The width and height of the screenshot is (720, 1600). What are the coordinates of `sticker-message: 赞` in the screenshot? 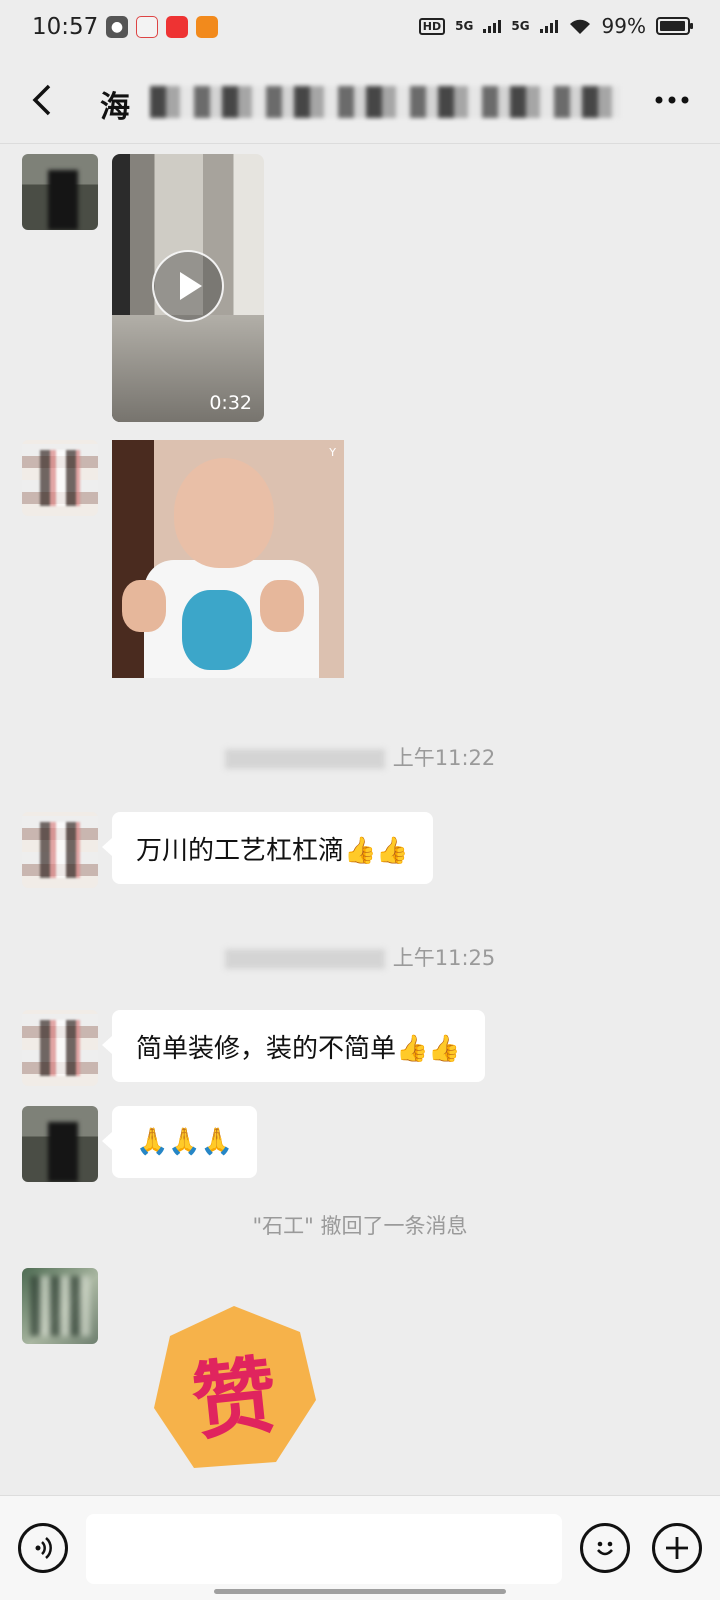 It's located at (234, 1387).